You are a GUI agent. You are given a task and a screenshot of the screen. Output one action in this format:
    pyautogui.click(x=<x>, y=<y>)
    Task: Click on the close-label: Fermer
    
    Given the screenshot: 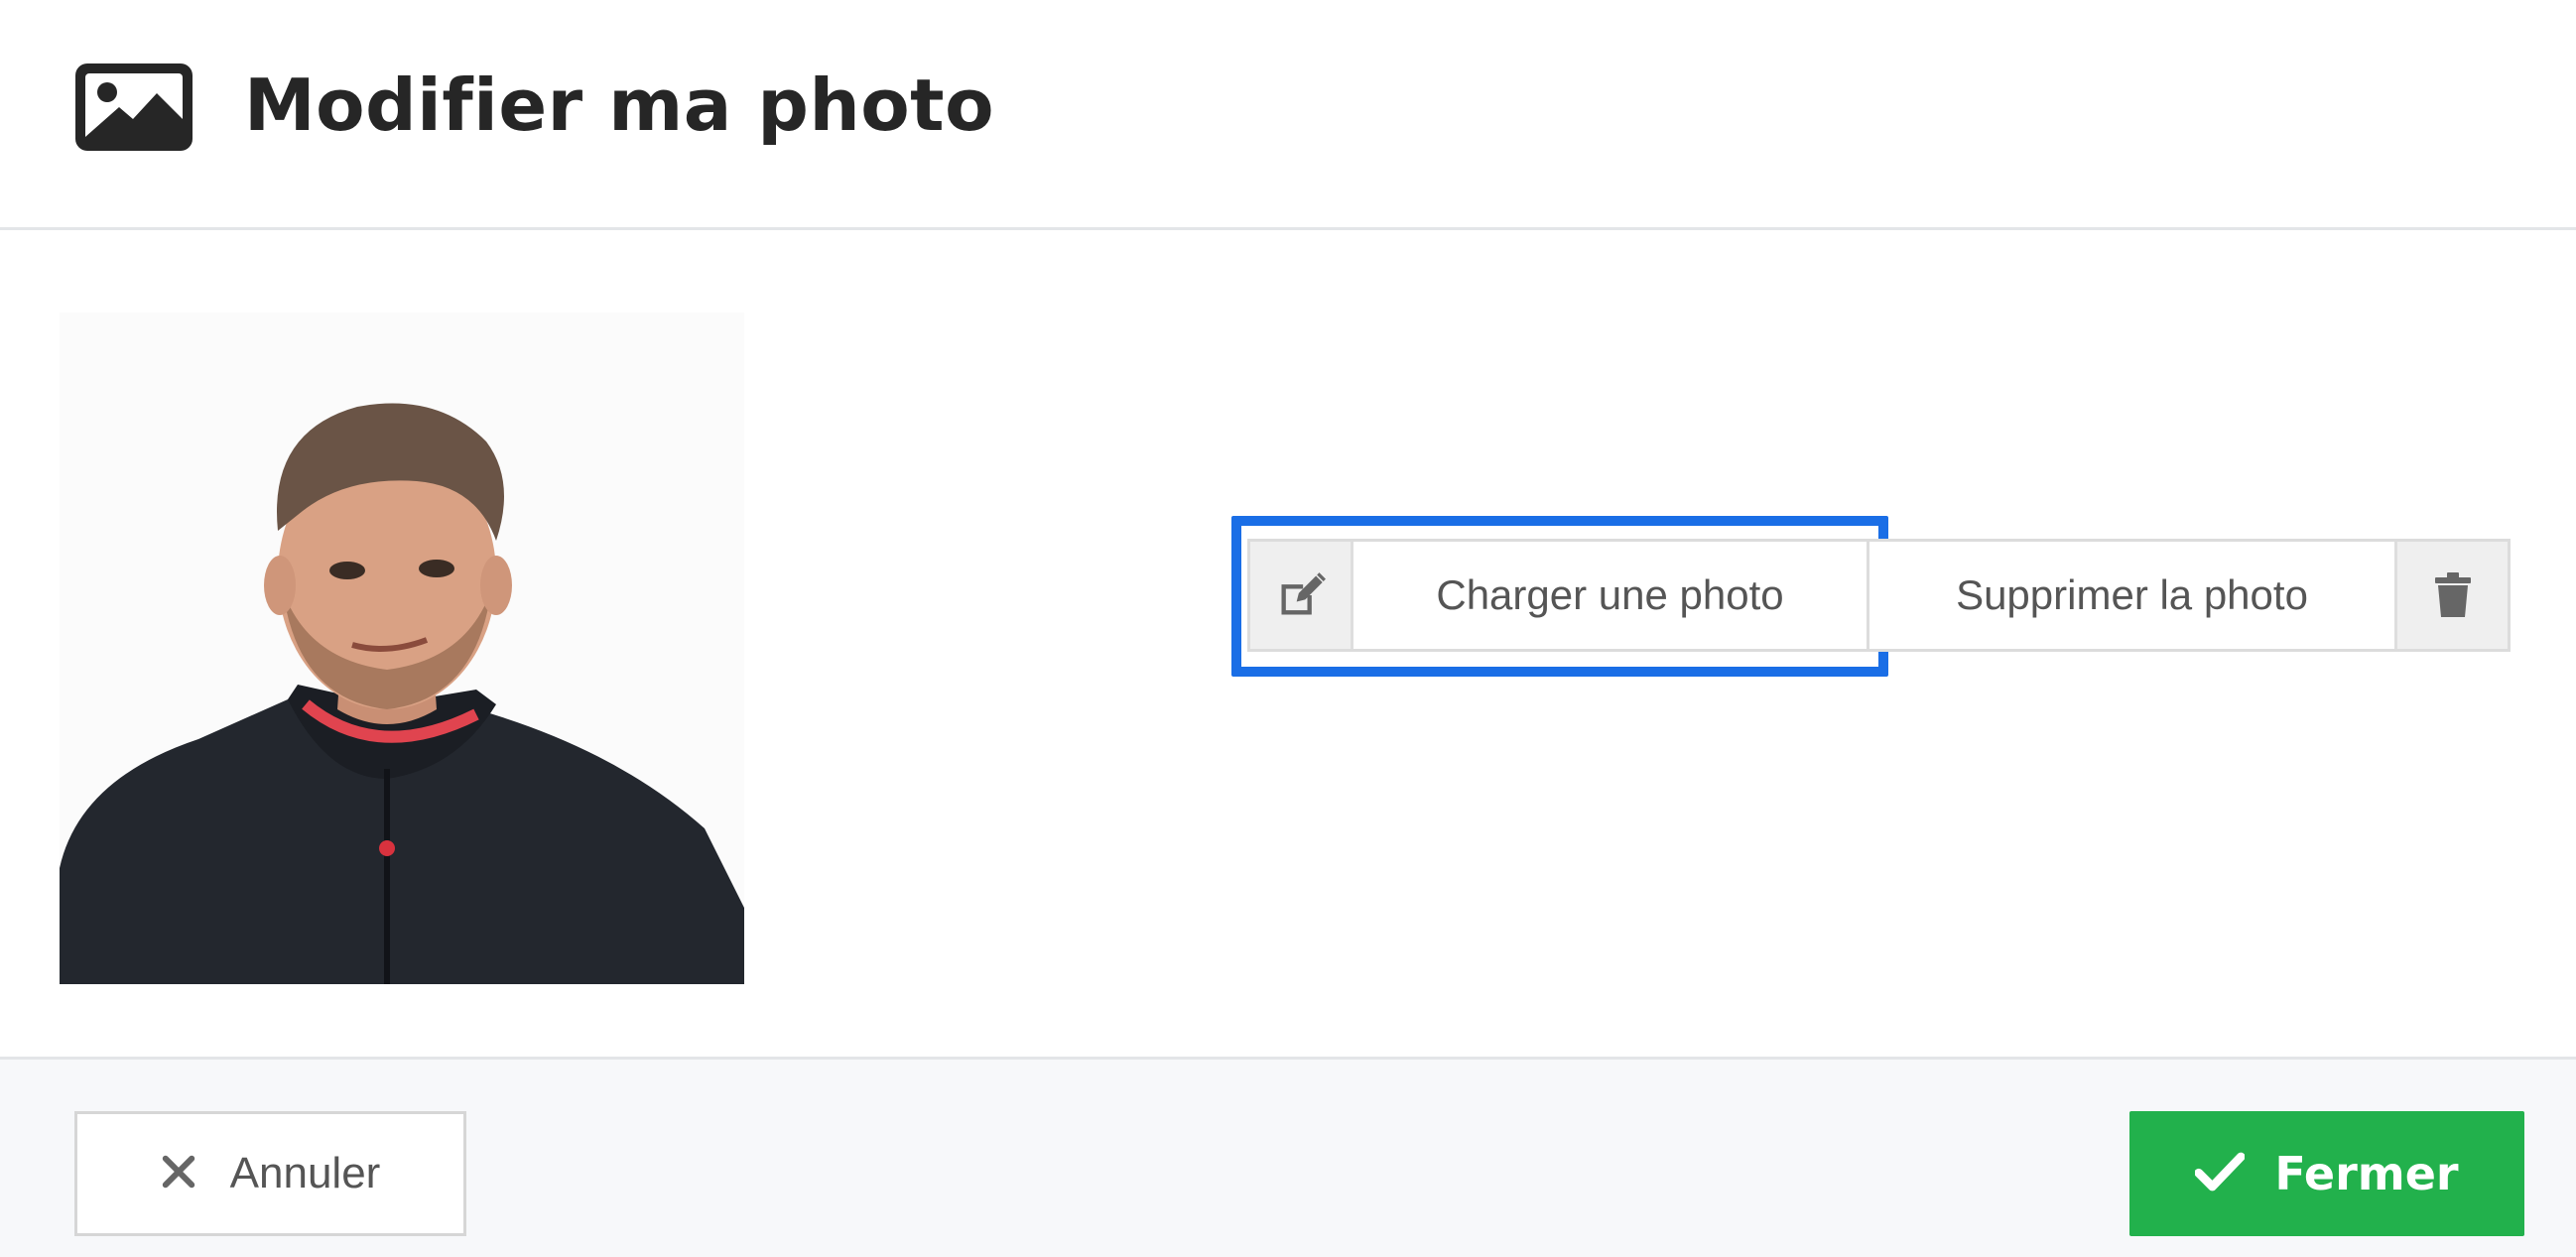 What is the action you would take?
    pyautogui.click(x=2367, y=1173)
    